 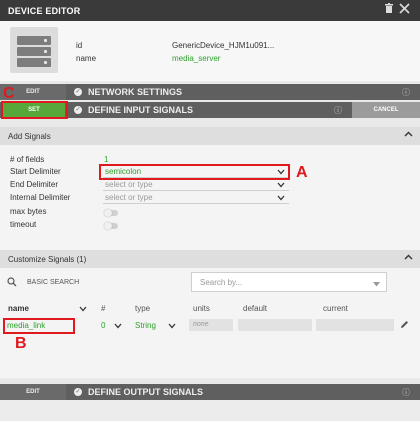 I want to click on annotation-letter-c: C, so click(x=9, y=93).